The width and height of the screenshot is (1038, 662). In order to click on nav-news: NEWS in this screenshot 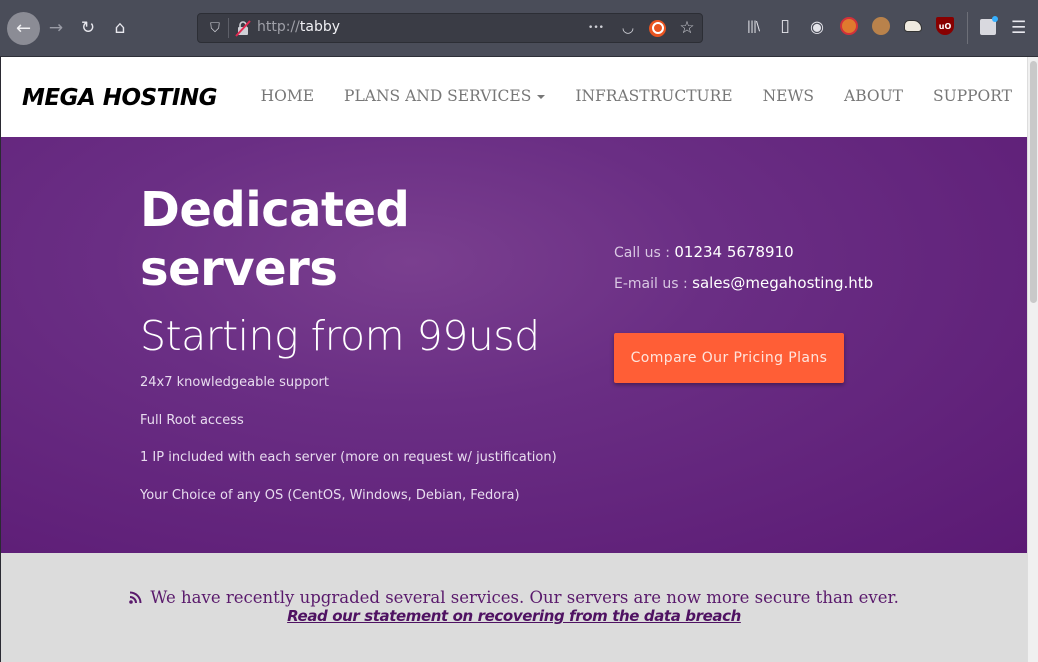, I will do `click(788, 96)`.